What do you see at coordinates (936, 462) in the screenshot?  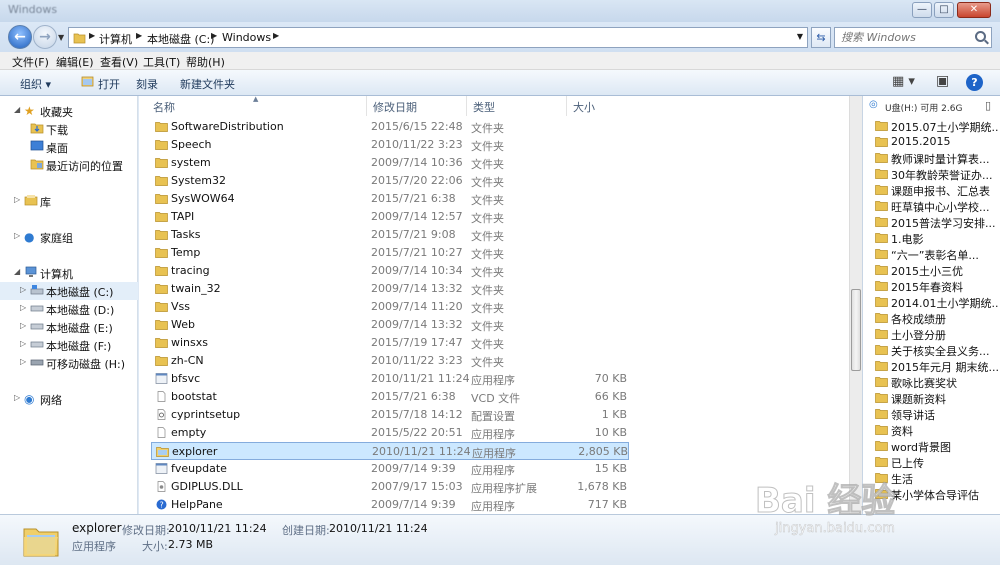 I see `usb-folder-item: 已上传` at bounding box center [936, 462].